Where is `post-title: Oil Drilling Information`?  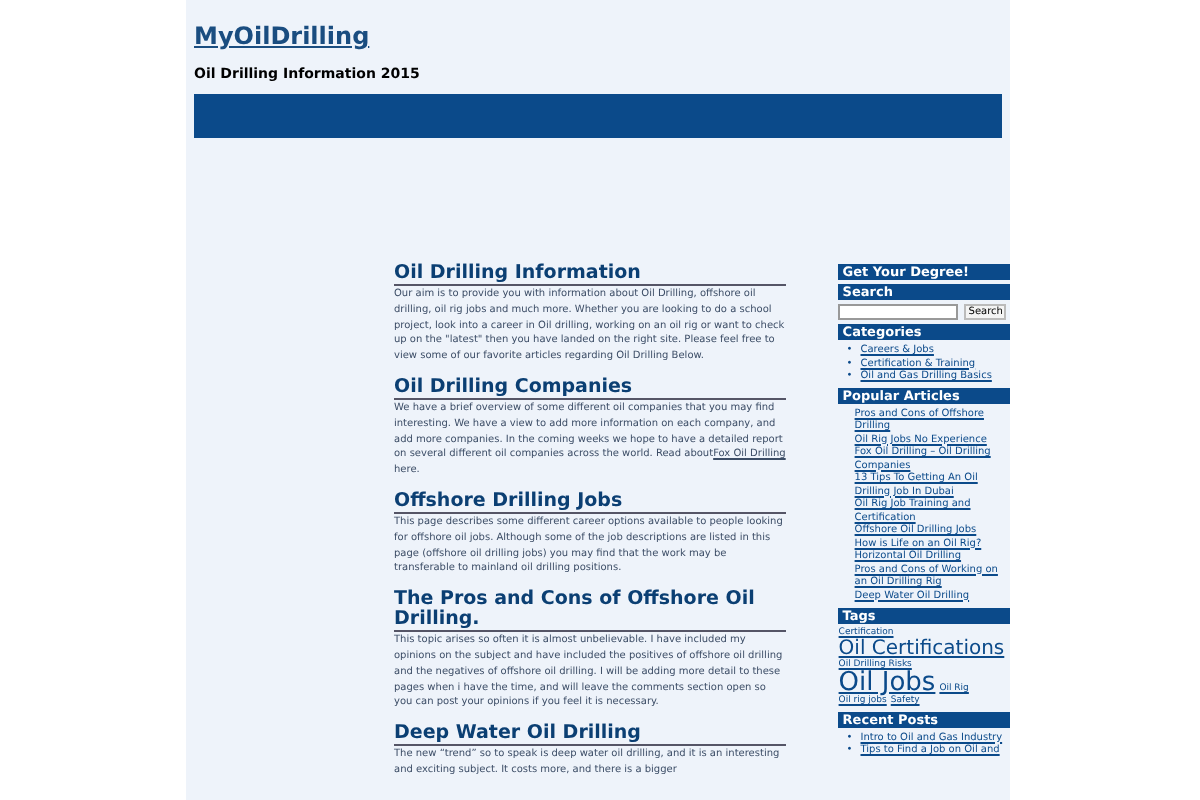
post-title: Oil Drilling Information is located at coordinates (590, 275).